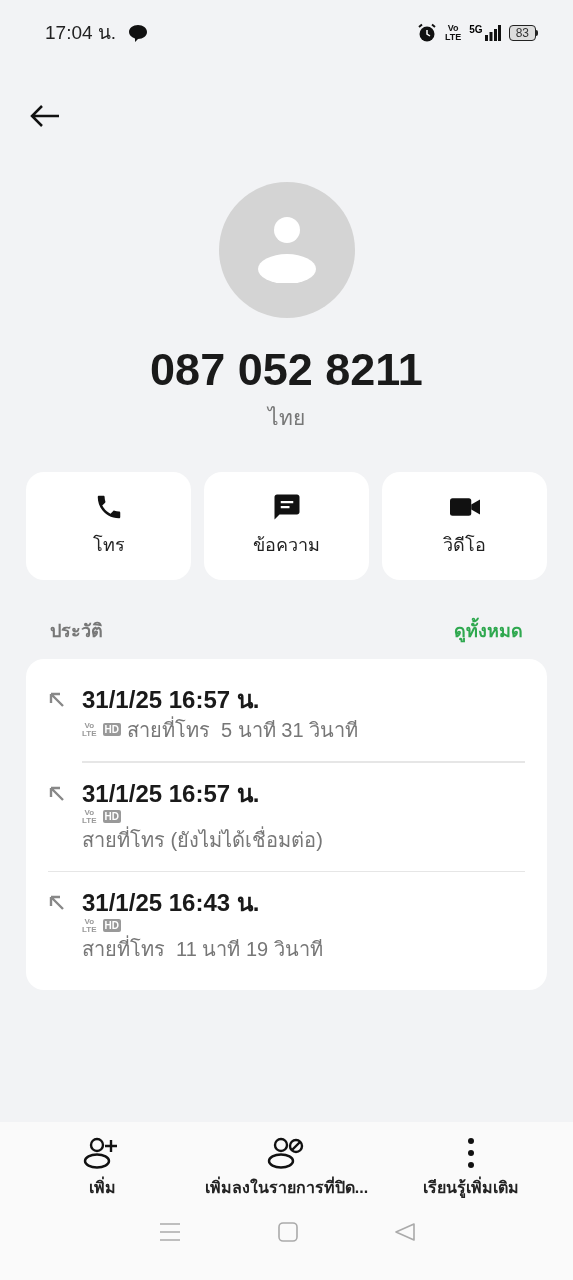  What do you see at coordinates (202, 948) in the screenshot?
I see `call-detail: สายที่โทร 11 นาที 19 วินาที` at bounding box center [202, 948].